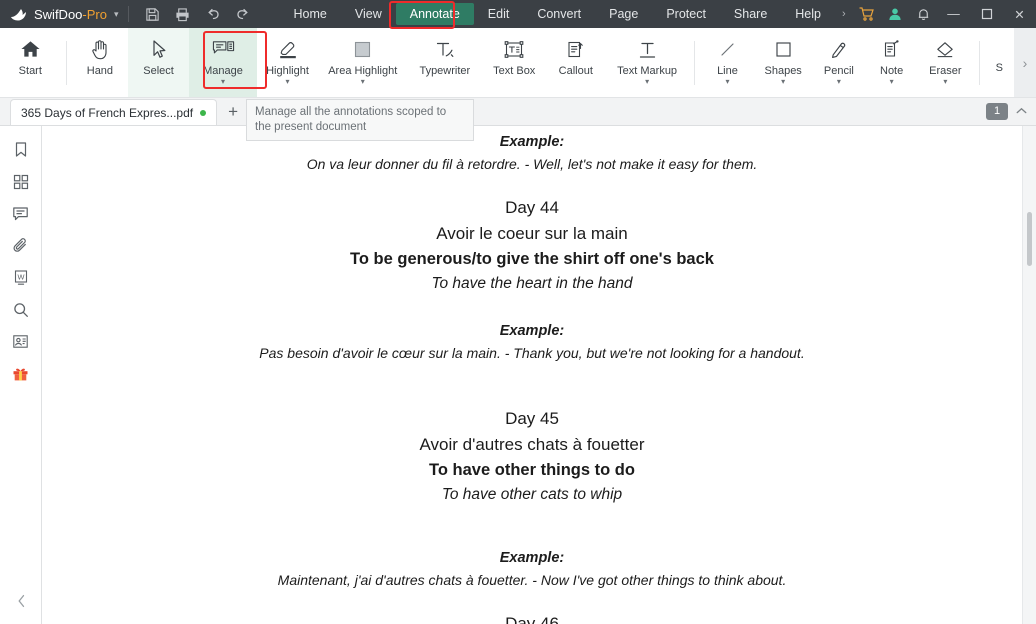 The image size is (1036, 624). What do you see at coordinates (727, 82) in the screenshot?
I see `line-dropdown-caret-icon: ▾` at bounding box center [727, 82].